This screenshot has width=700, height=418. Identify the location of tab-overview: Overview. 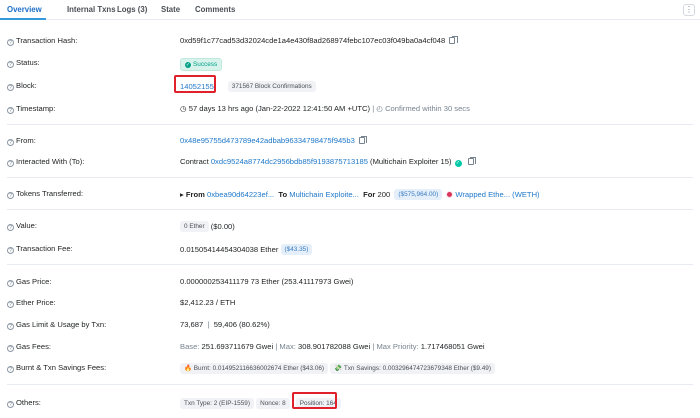
(24, 10).